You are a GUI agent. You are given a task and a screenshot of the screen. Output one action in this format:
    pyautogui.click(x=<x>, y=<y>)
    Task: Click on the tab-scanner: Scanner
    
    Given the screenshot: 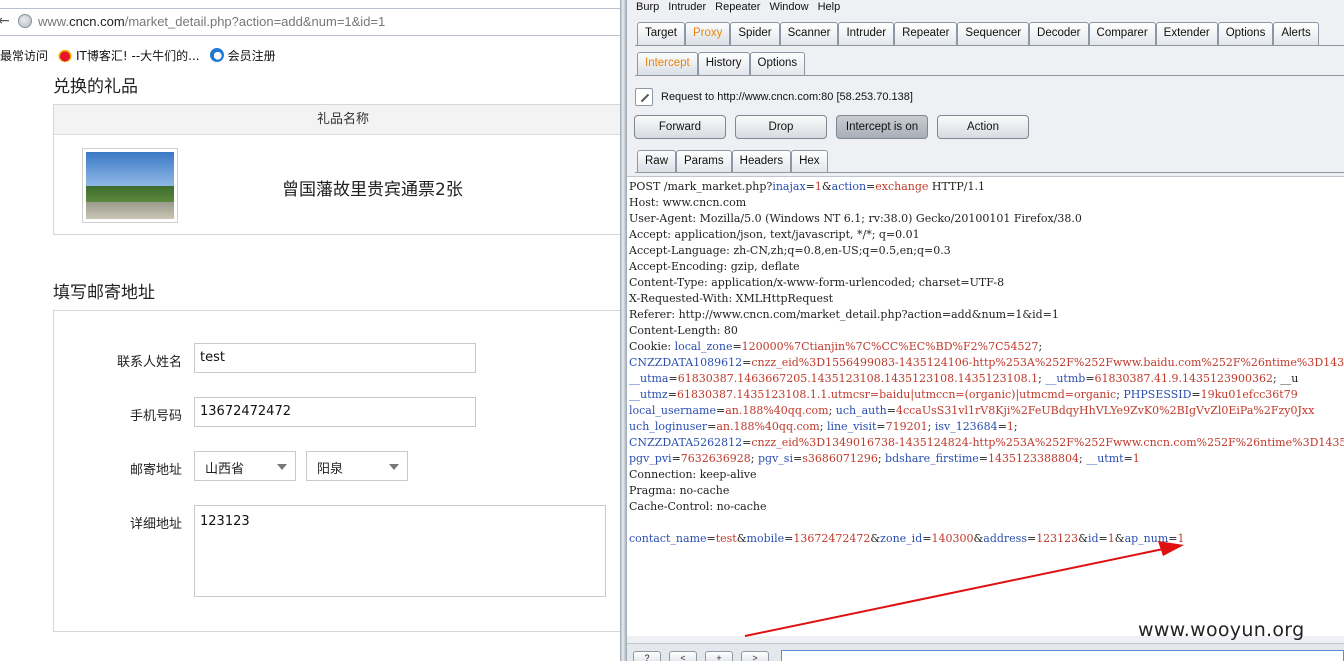 What is the action you would take?
    pyautogui.click(x=809, y=33)
    